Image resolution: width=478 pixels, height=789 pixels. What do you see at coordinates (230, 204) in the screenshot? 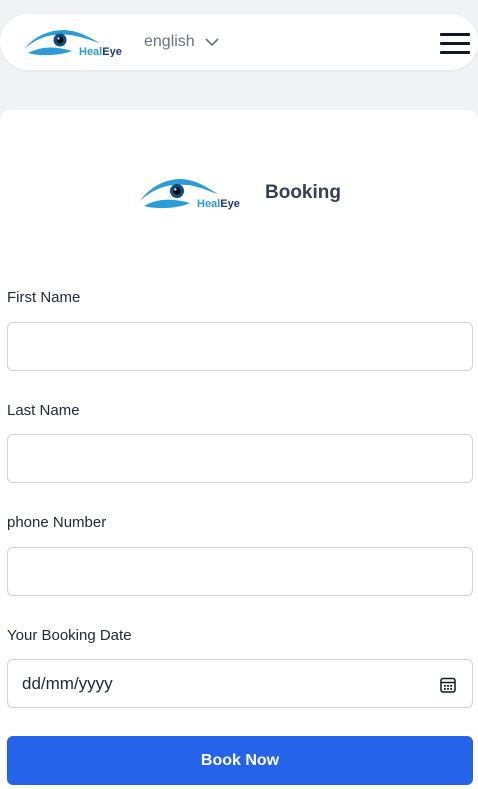
I see `logo-eye-text: Eye` at bounding box center [230, 204].